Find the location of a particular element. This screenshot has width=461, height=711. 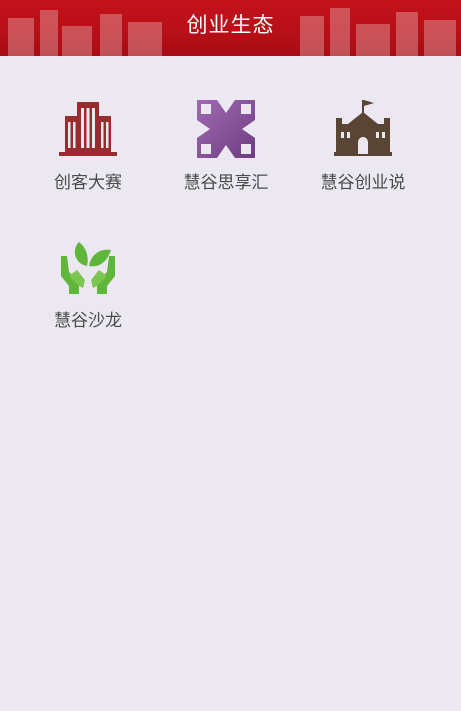

tile-chuangke-dasai: 创客大赛 is located at coordinates (88, 146).